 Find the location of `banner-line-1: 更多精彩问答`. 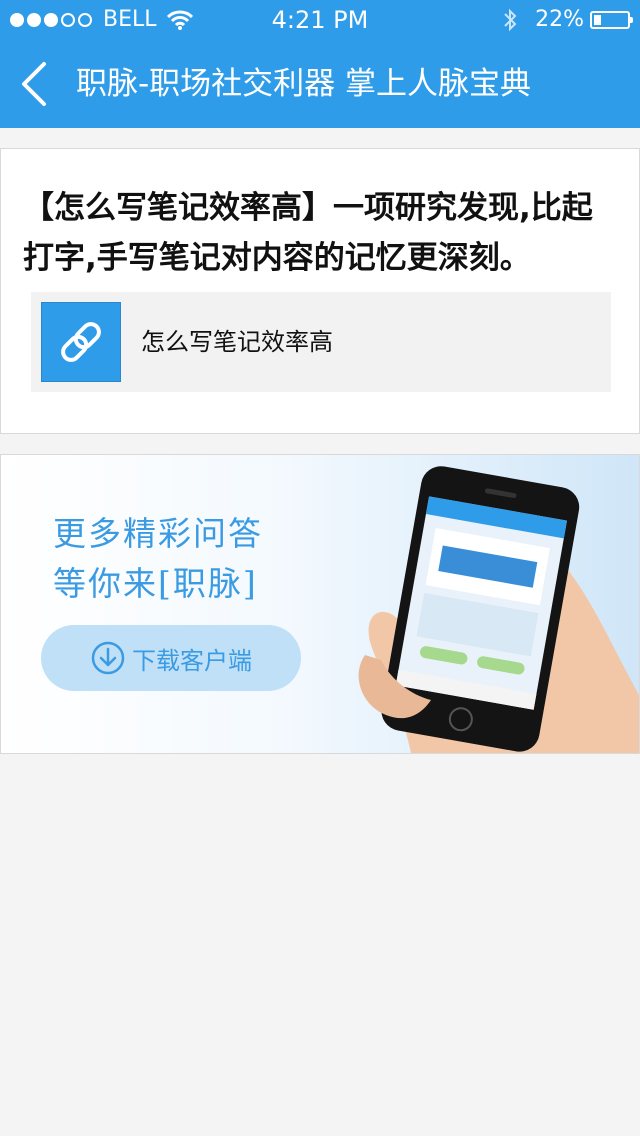

banner-line-1: 更多精彩问答 is located at coordinates (158, 533).